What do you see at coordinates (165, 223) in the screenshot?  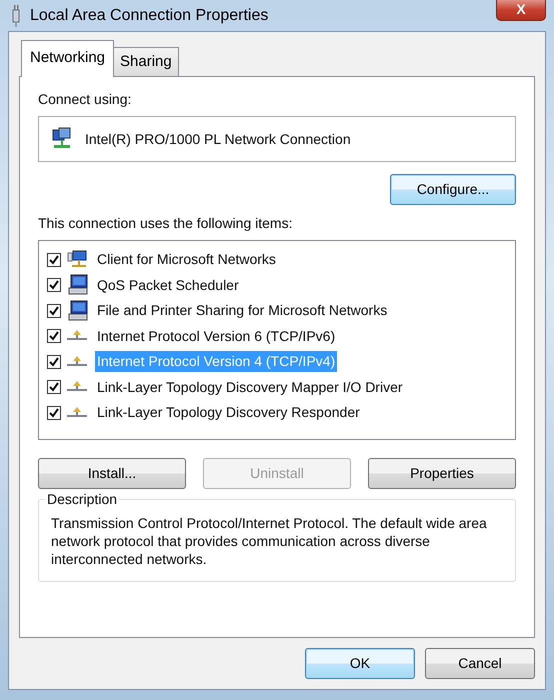 I see `items-label: This connection uses the following items:` at bounding box center [165, 223].